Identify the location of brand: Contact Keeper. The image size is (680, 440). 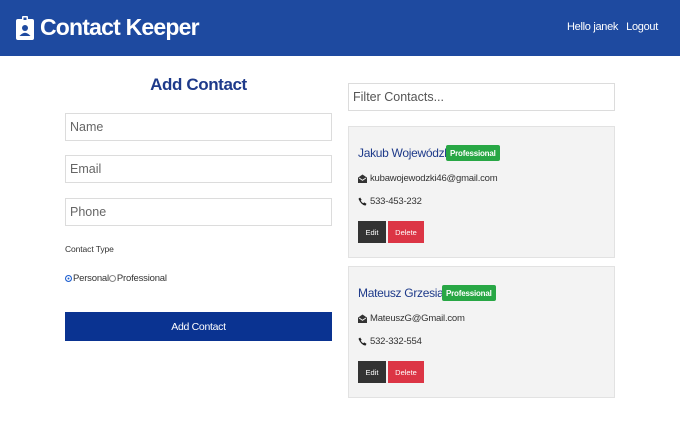
(108, 27).